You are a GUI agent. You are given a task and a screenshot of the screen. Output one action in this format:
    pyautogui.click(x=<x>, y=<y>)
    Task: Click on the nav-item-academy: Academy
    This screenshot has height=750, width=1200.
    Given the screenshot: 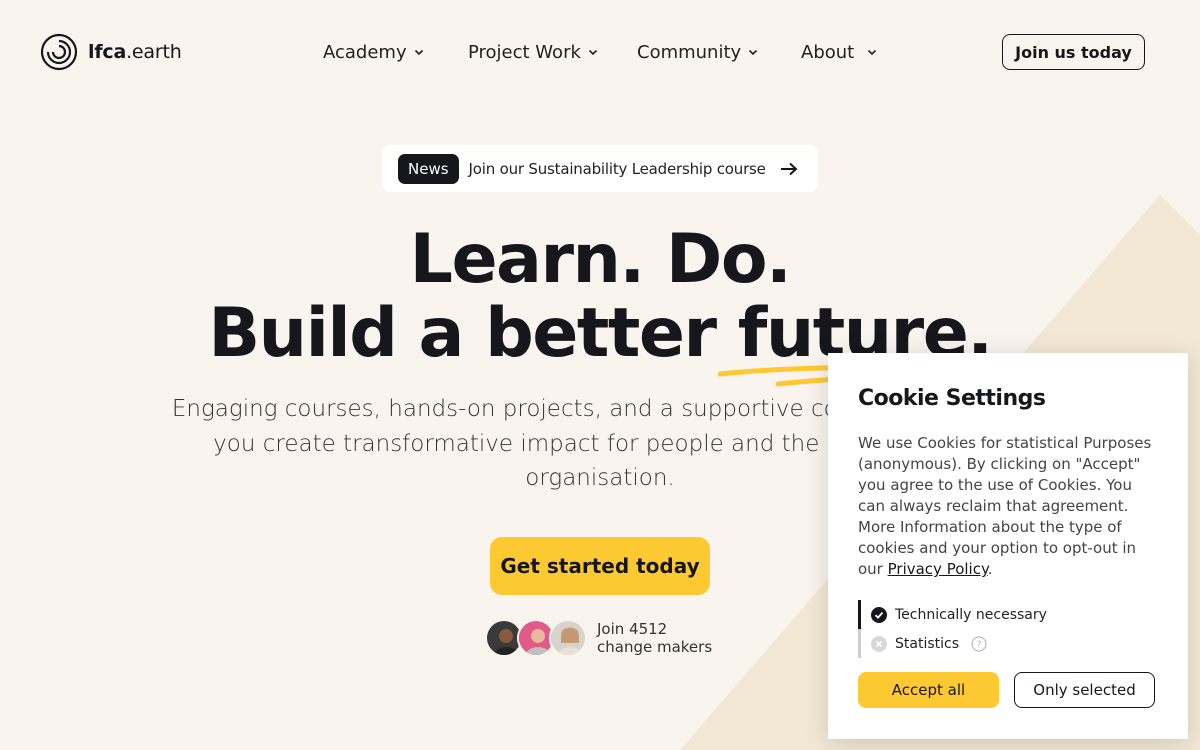 What is the action you would take?
    pyautogui.click(x=374, y=52)
    